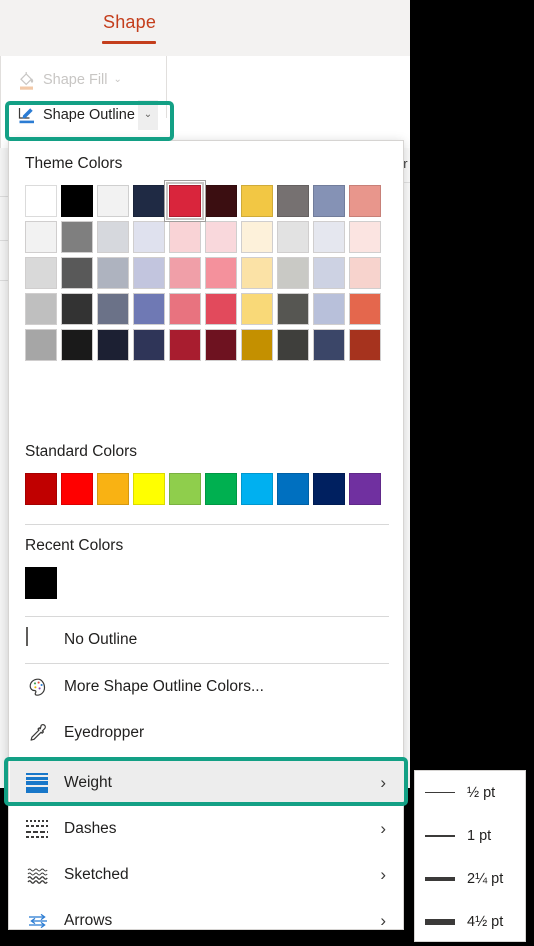 This screenshot has width=534, height=946. I want to click on outline-pen-icon, so click(27, 115).